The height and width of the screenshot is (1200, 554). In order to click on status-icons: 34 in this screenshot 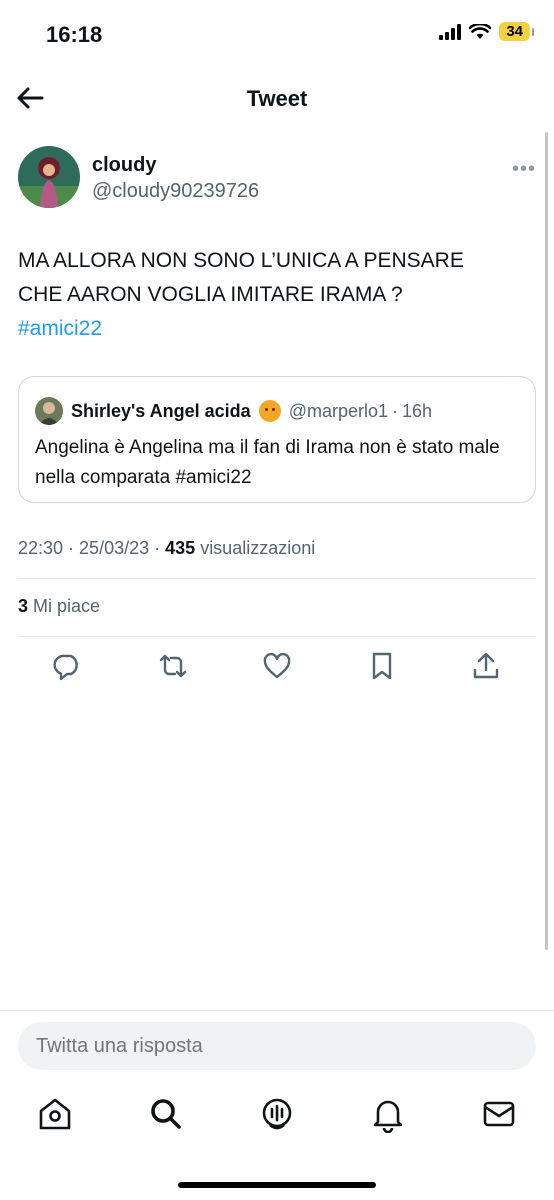, I will do `click(486, 31)`.